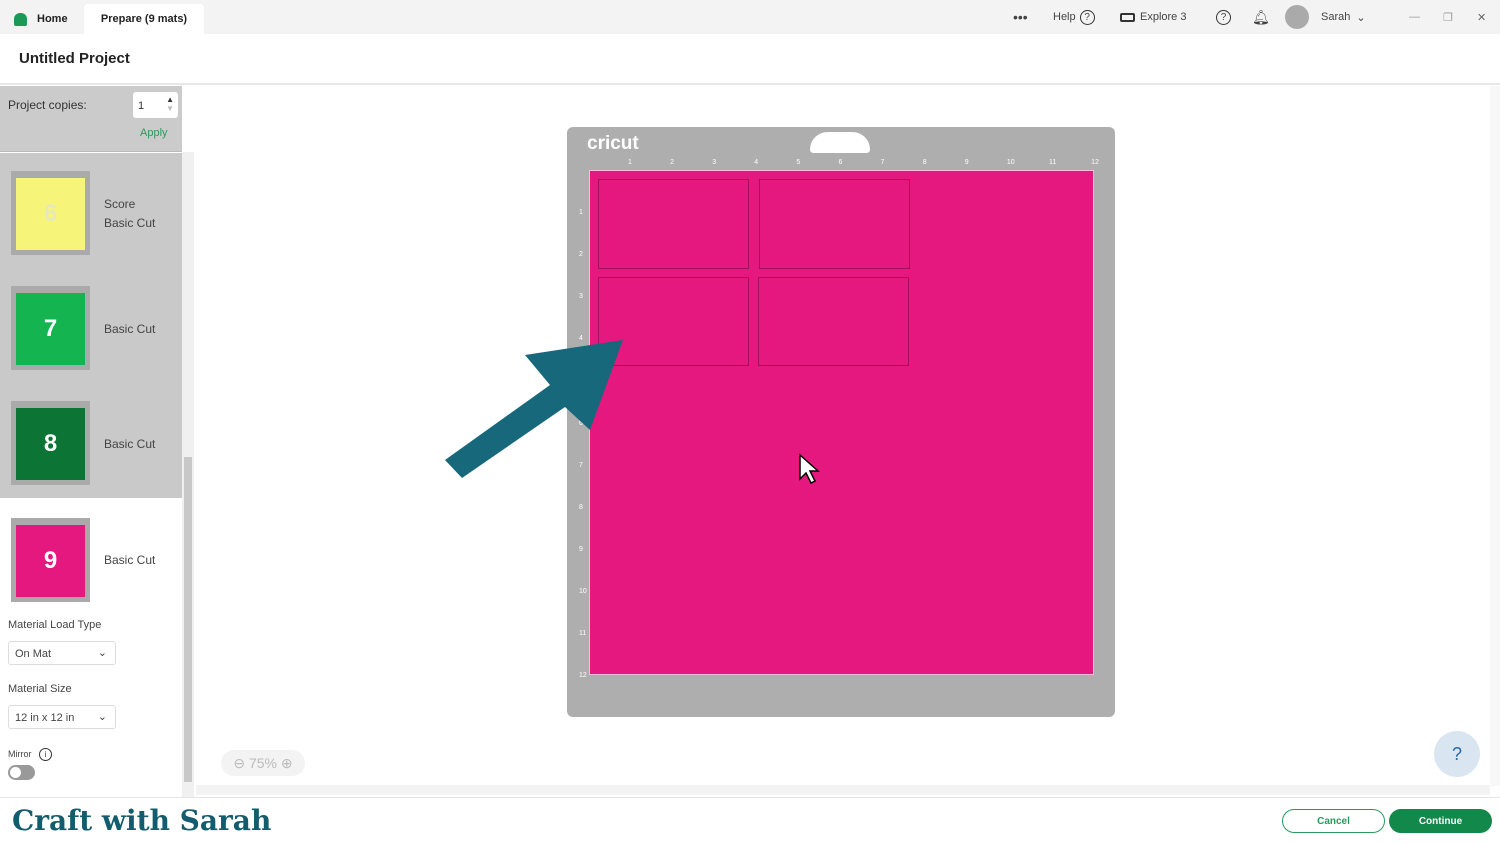 The width and height of the screenshot is (1500, 844). What do you see at coordinates (188, 619) in the screenshot?
I see `scrollbar-thumb` at bounding box center [188, 619].